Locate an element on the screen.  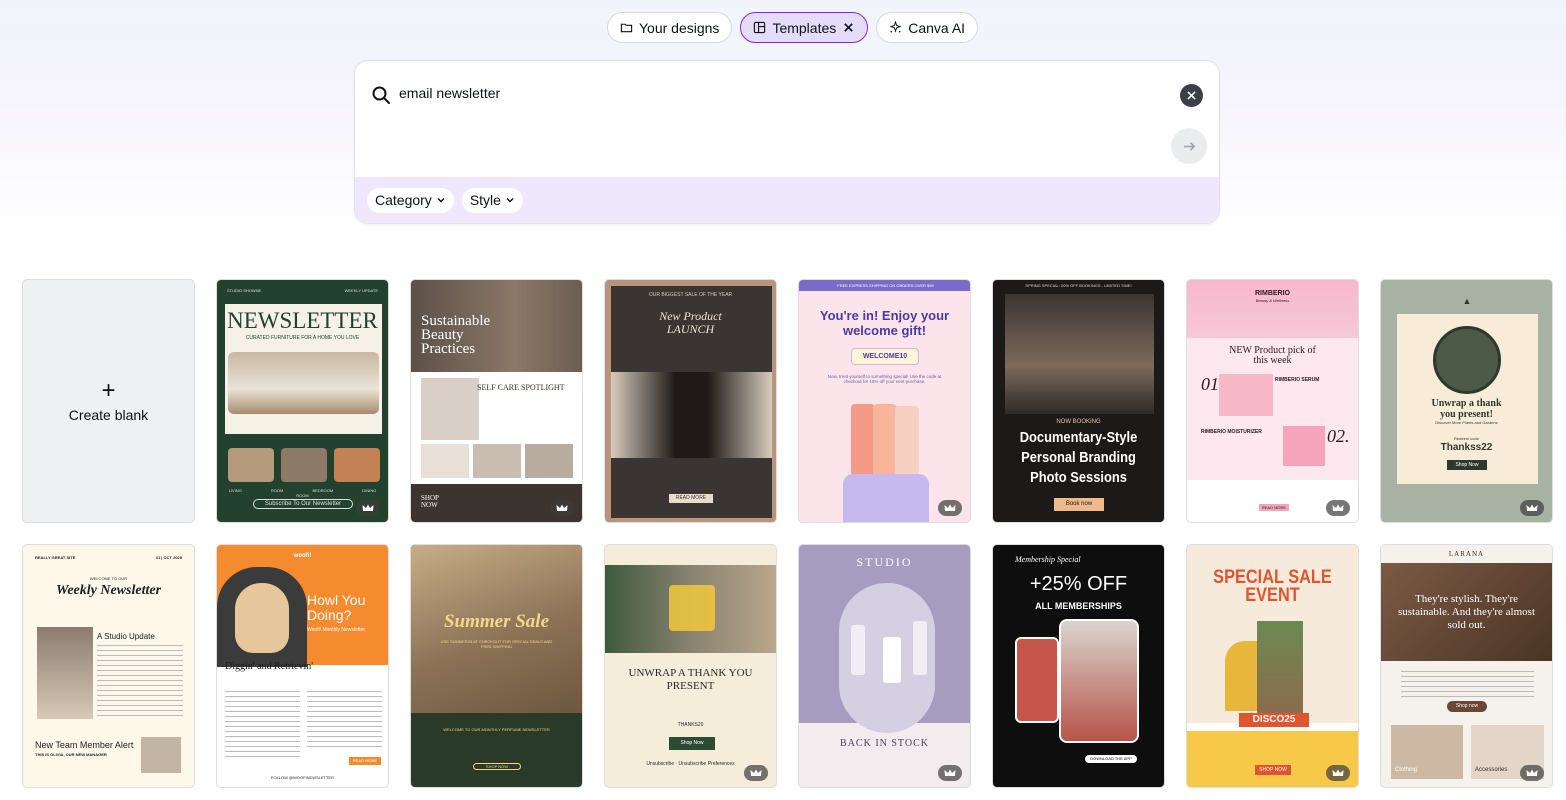
arrow-right-icon is located at coordinates (1189, 146).